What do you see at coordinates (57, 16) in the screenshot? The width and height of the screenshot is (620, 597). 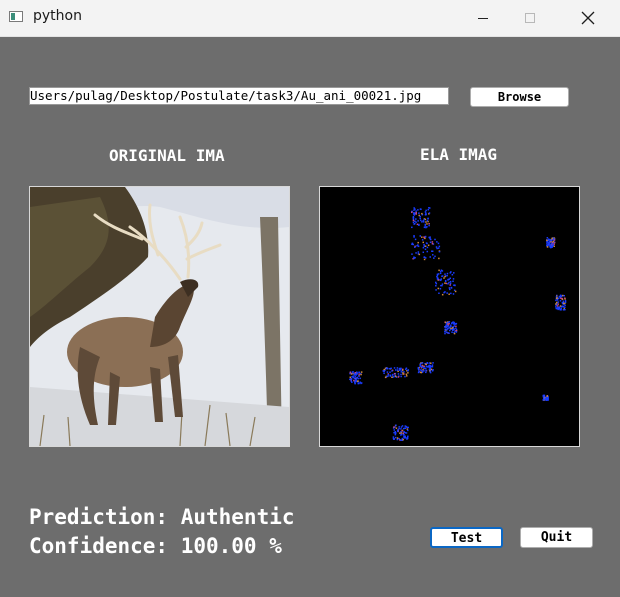 I see `window-title: python` at bounding box center [57, 16].